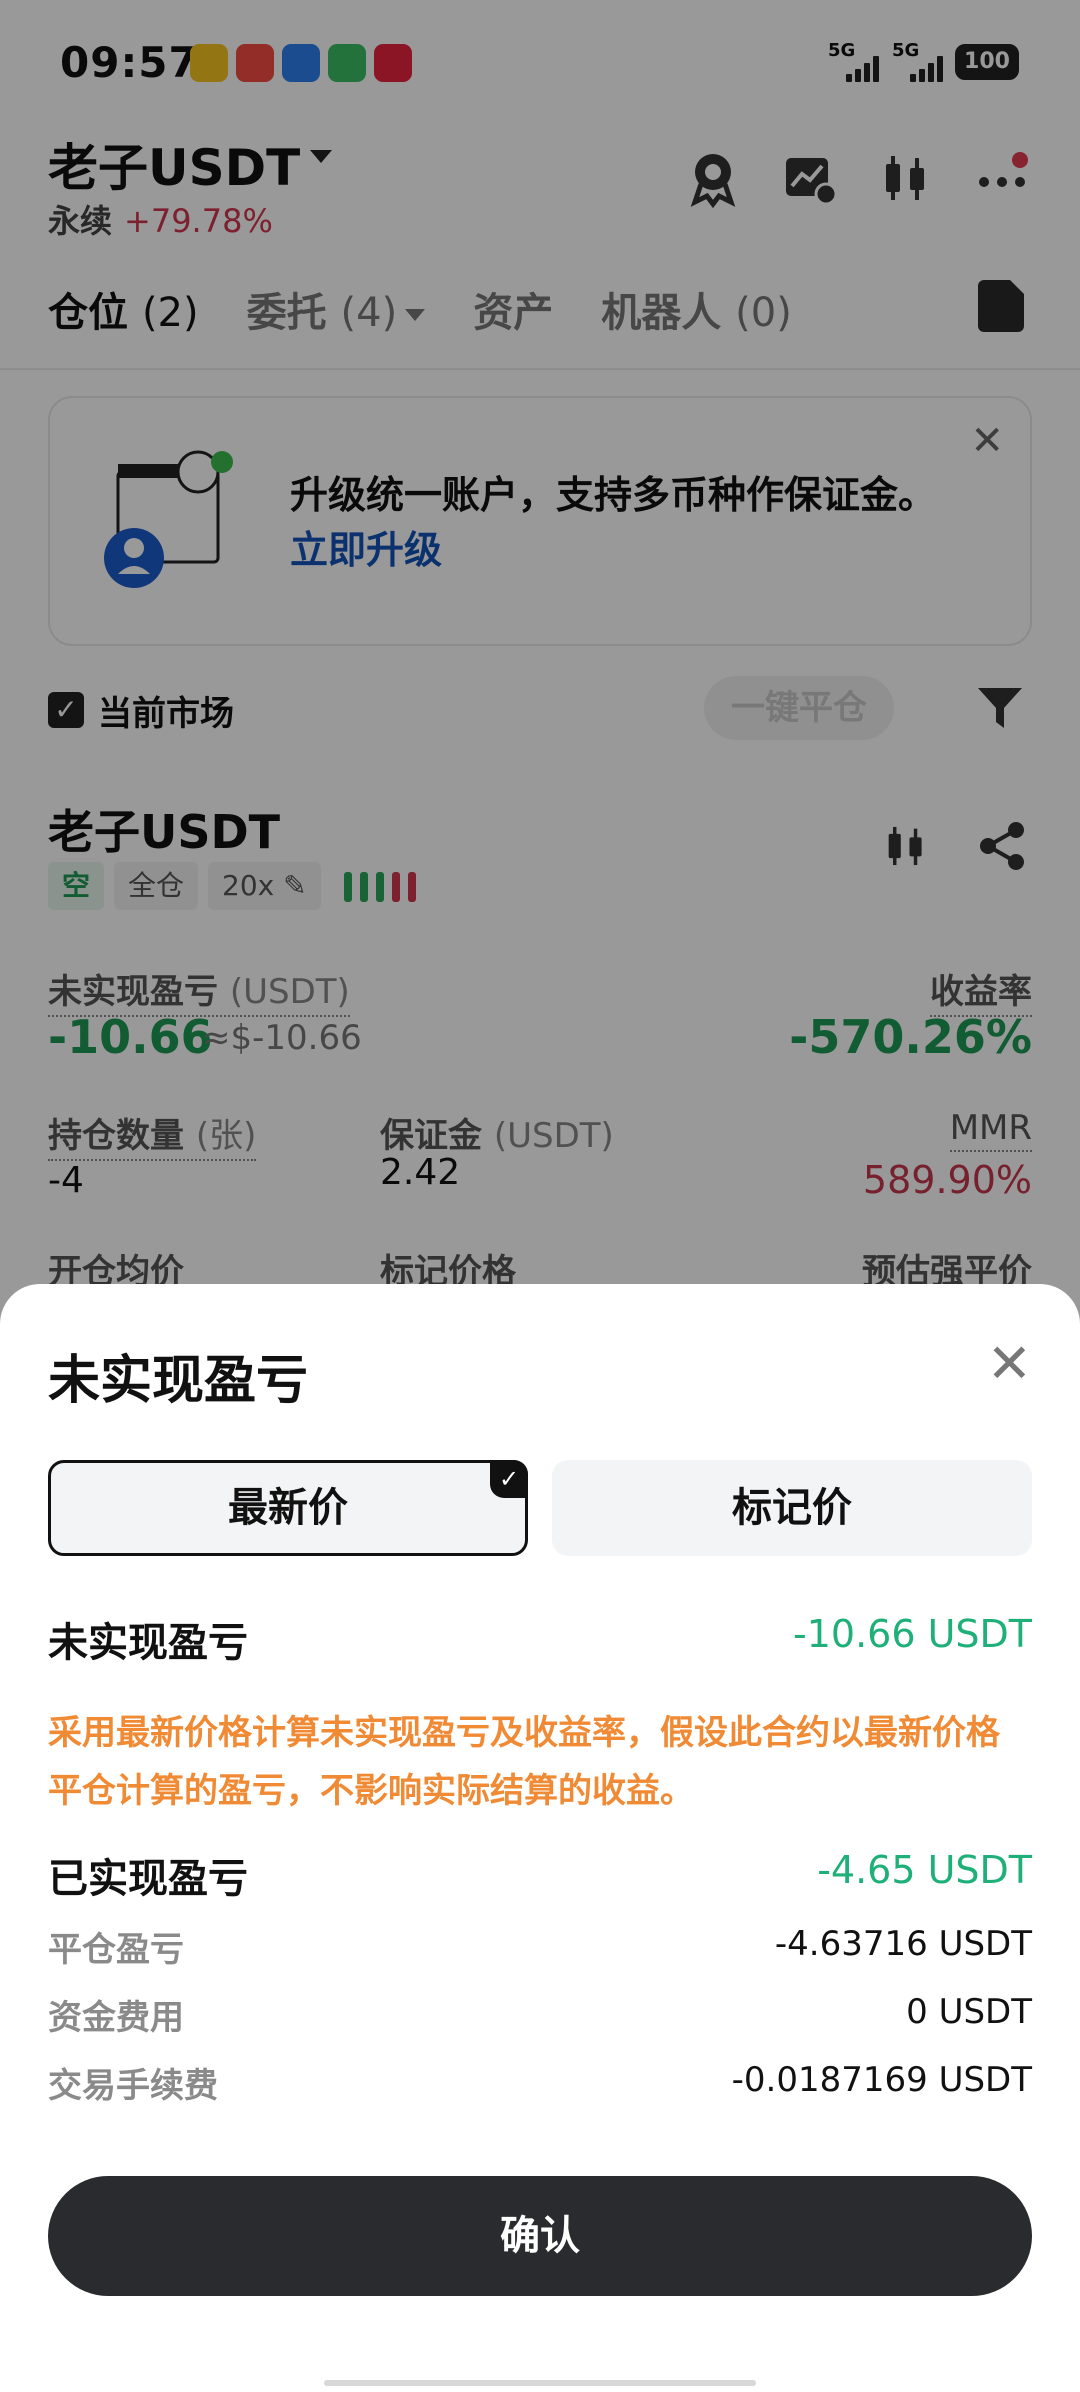 Image resolution: width=1080 pixels, height=2392 pixels. Describe the element at coordinates (903, 1944) in the screenshot. I see `close-pnl-value: -4.63716 USDT` at that location.